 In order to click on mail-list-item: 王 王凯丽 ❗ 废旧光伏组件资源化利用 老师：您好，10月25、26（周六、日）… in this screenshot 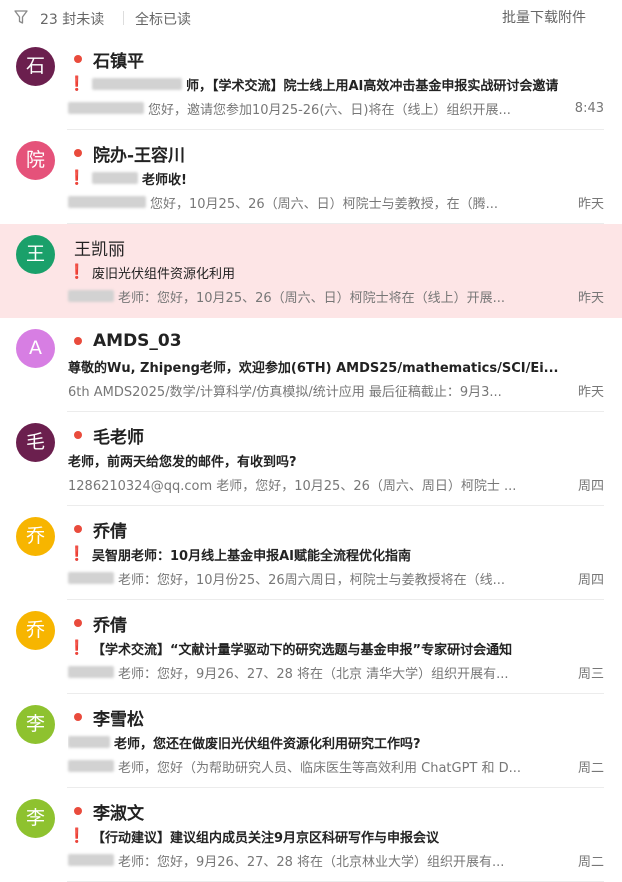, I will do `click(311, 271)`.